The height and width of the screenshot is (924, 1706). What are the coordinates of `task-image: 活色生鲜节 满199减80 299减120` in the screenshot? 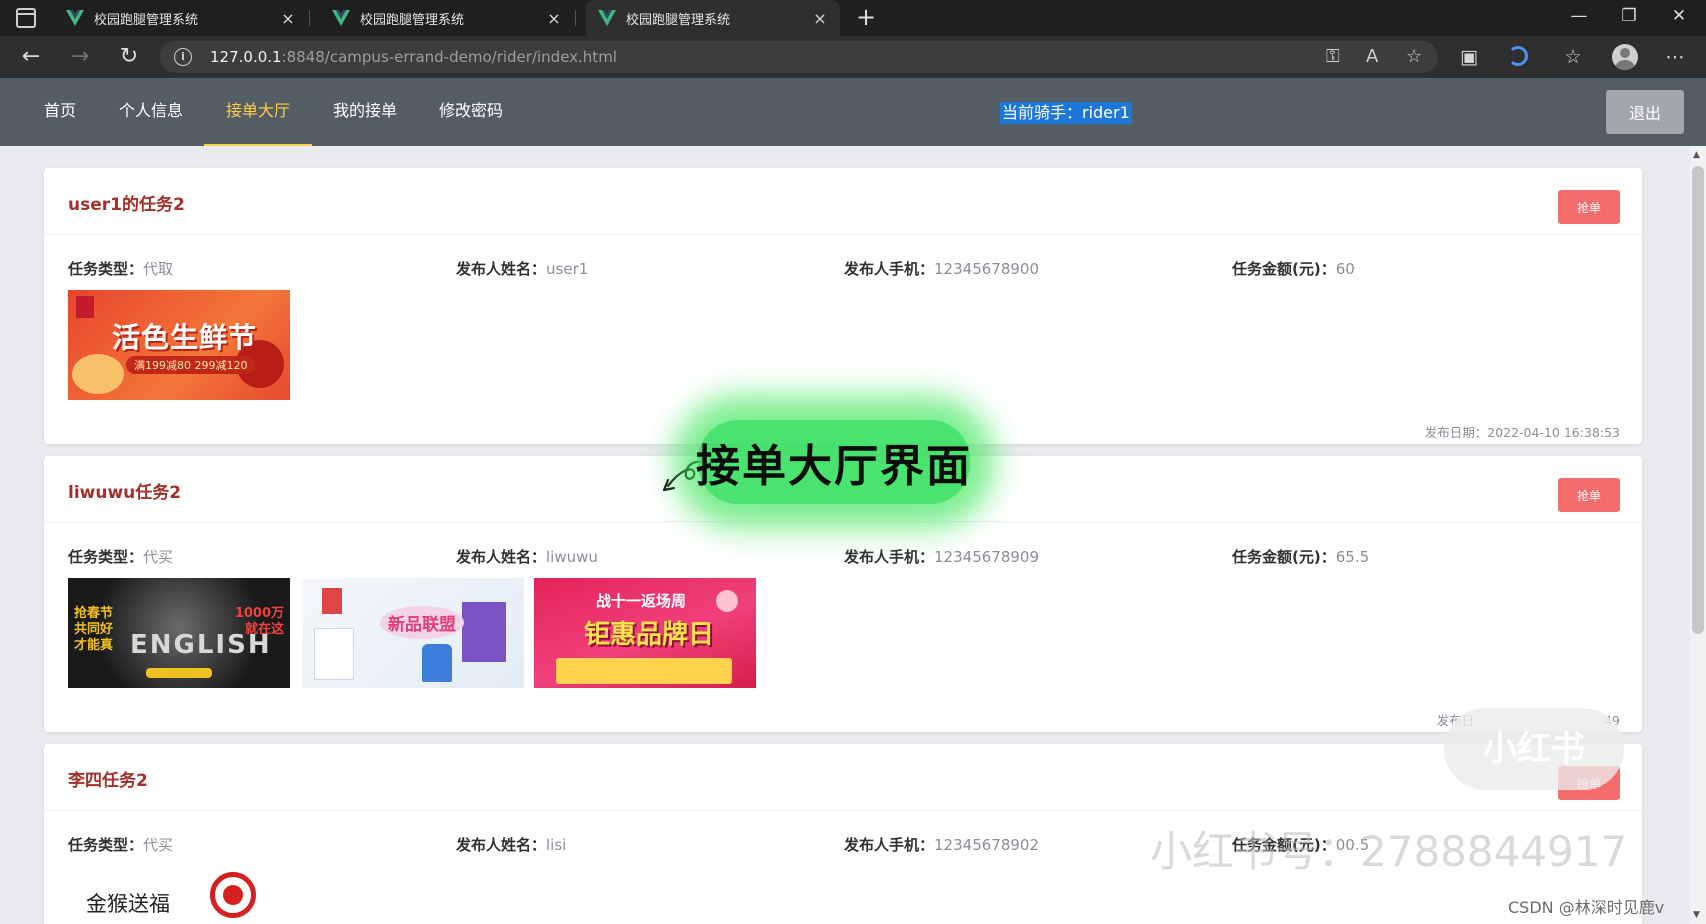 It's located at (179, 345).